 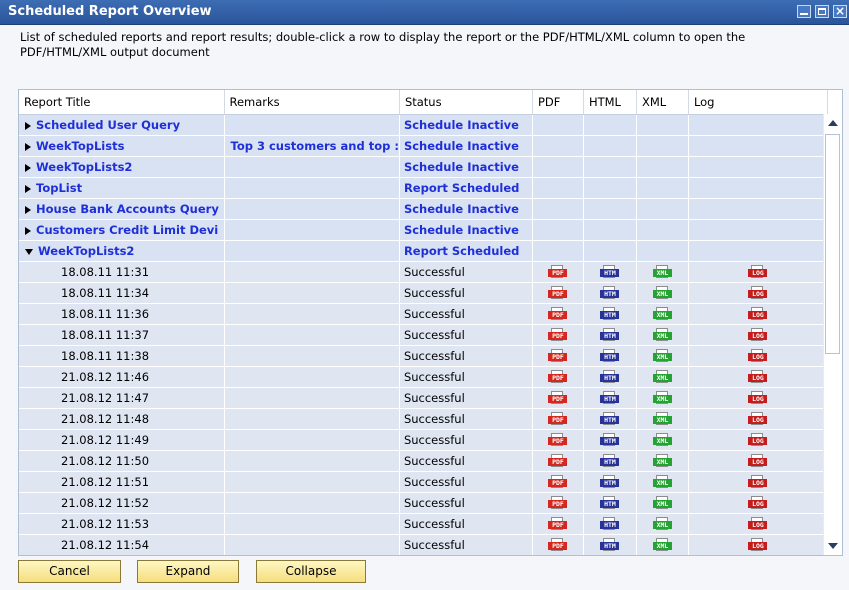 I want to click on result-row: 21.08.12 11:52 Successful PDF HTM XML LOG, so click(x=423, y=503).